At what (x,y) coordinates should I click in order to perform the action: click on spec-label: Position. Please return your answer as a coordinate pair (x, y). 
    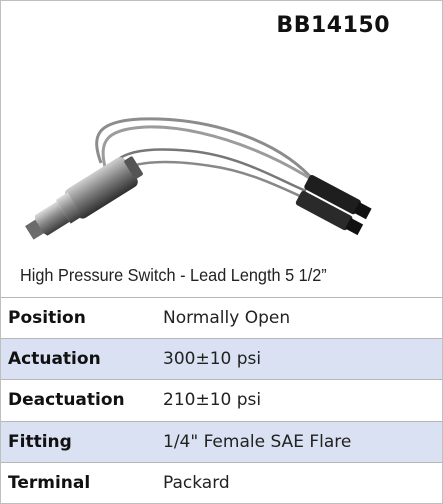
    Looking at the image, I should click on (47, 318).